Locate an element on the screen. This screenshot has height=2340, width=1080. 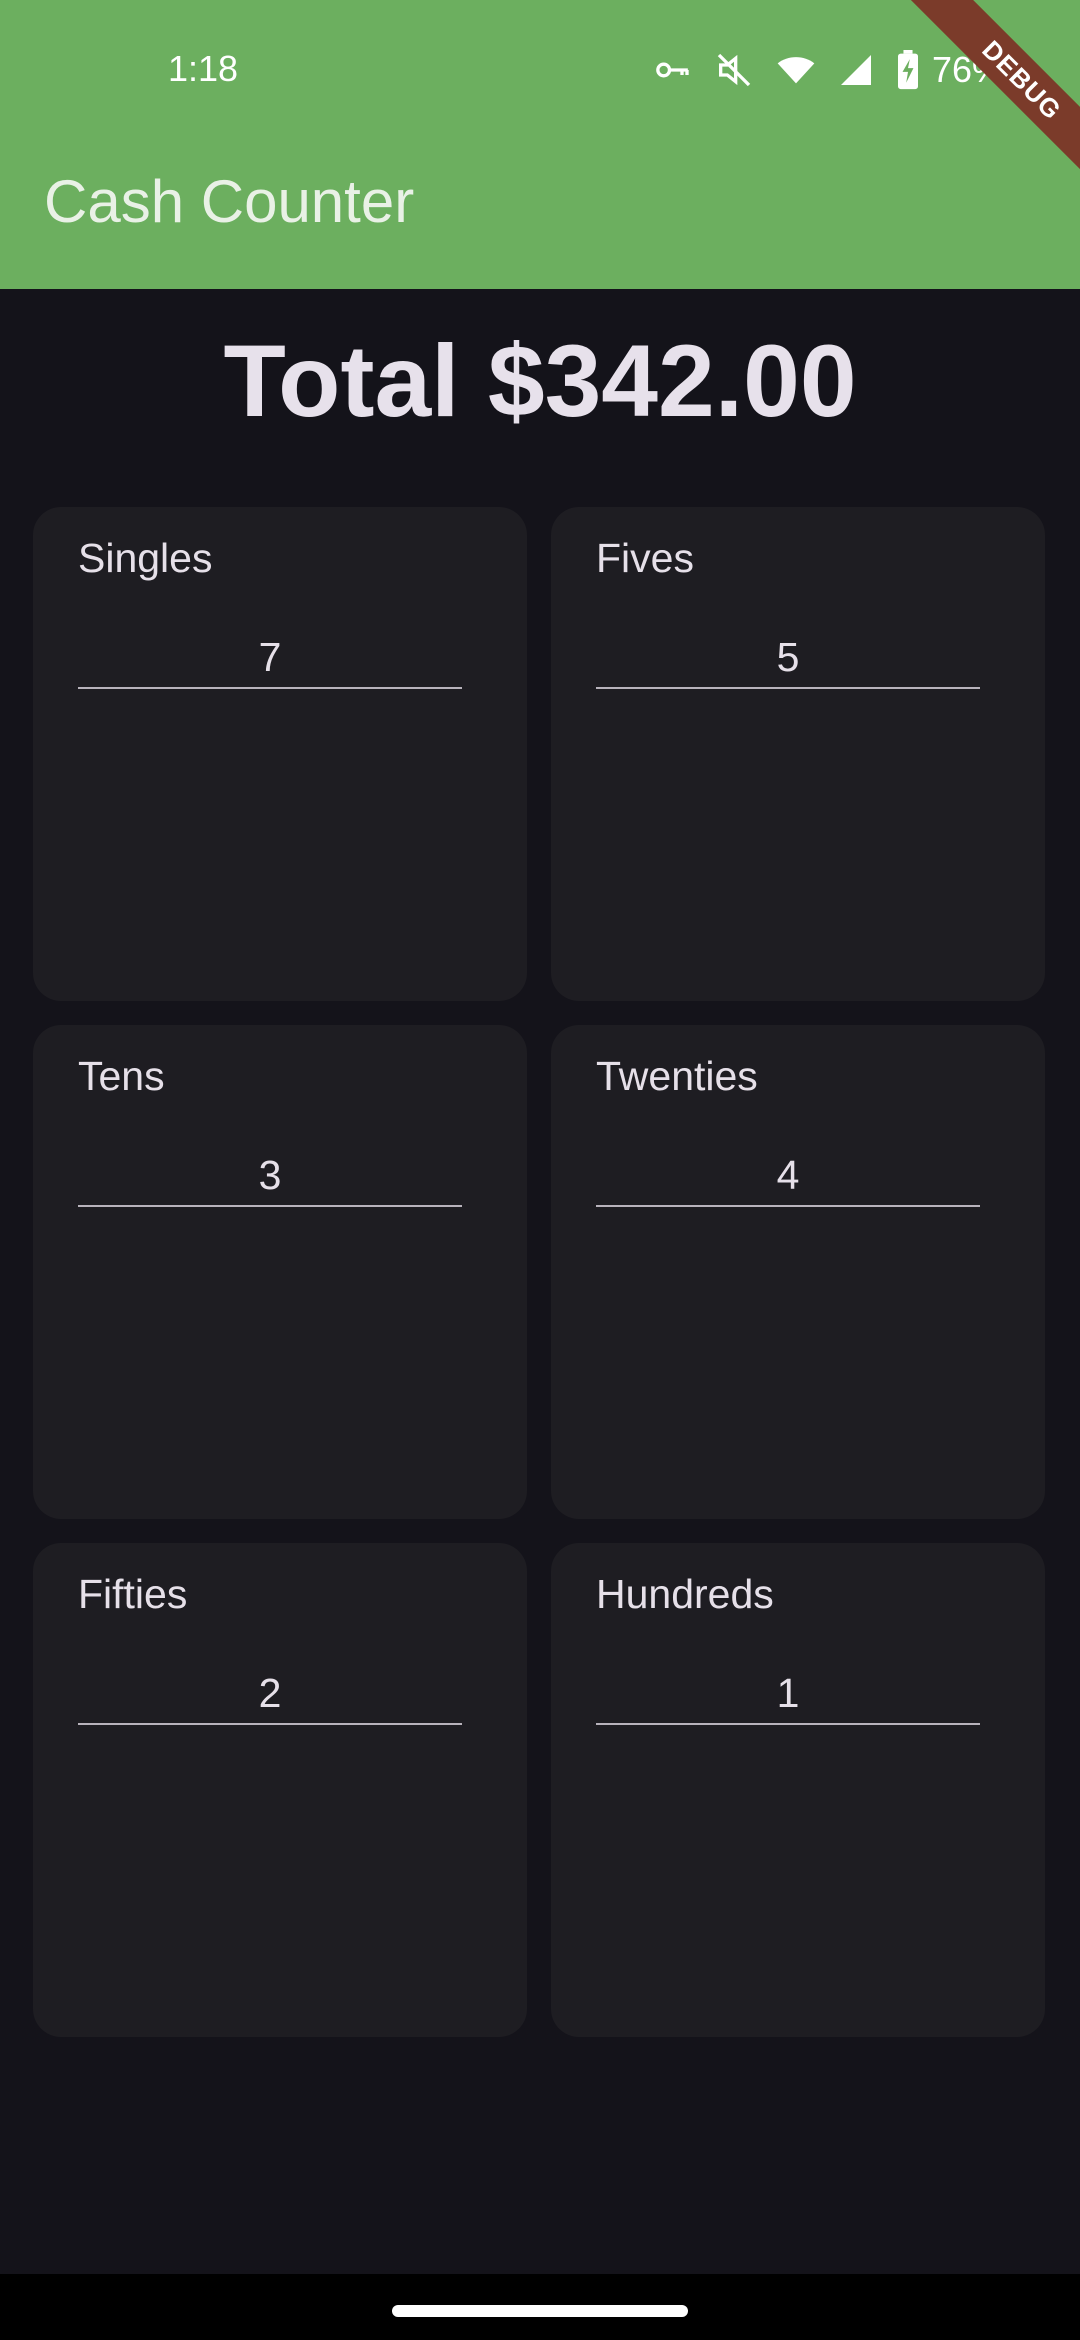
vpn-key-icon is located at coordinates (672, 70).